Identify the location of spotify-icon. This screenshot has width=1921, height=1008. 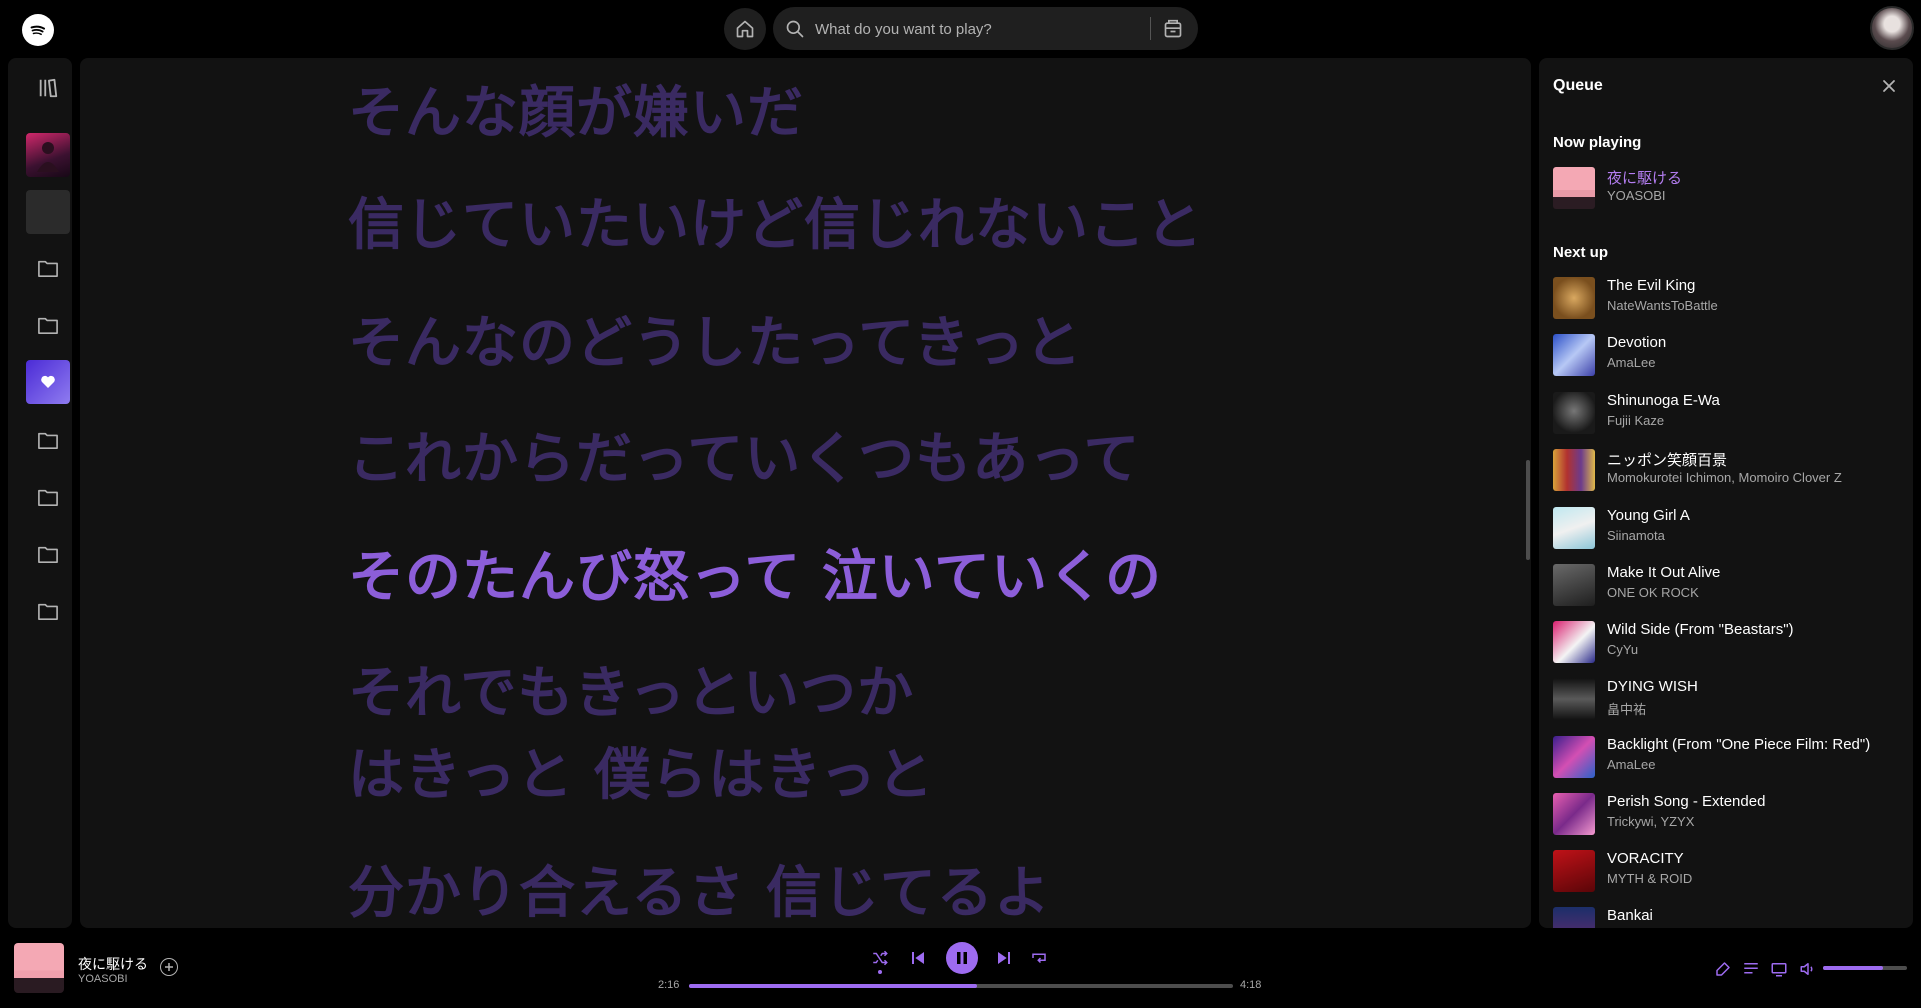
(38, 30).